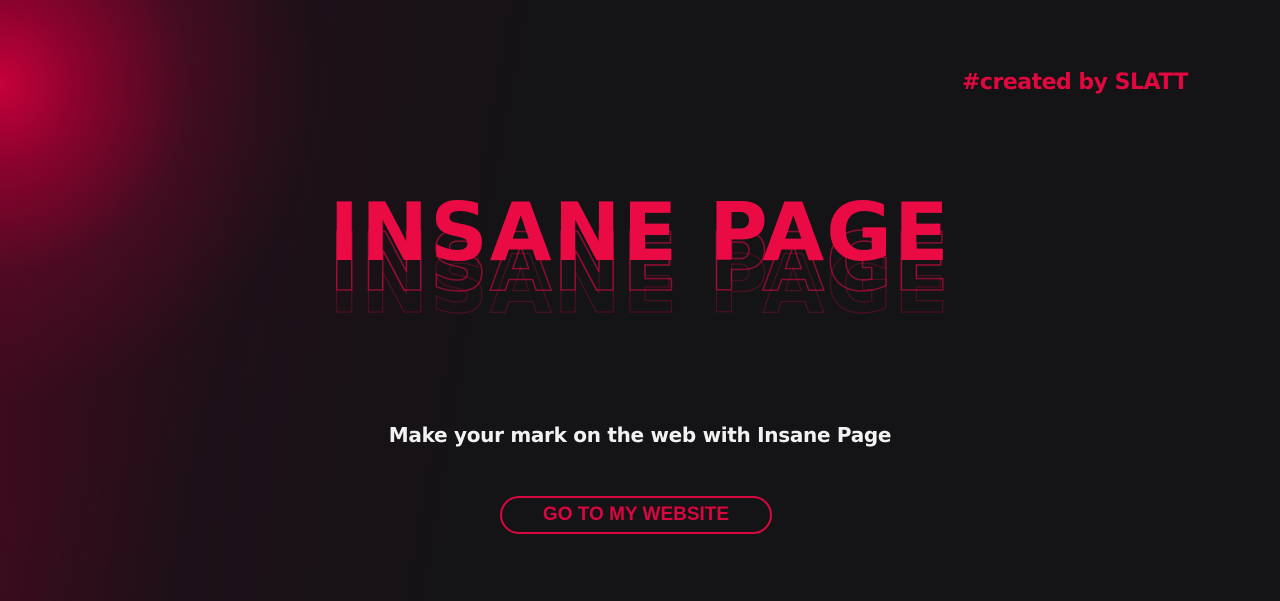 The height and width of the screenshot is (601, 1280). Describe the element at coordinates (1075, 82) in the screenshot. I see `credit-text: #created by SLATT` at that location.